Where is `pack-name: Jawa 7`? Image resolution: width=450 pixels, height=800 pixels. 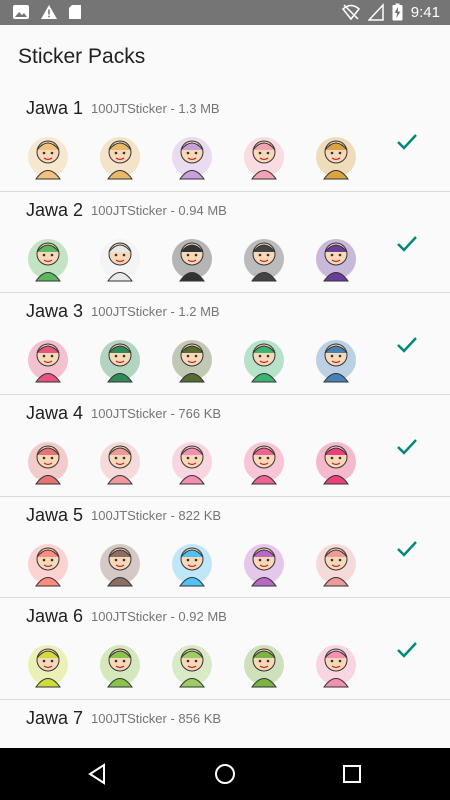
pack-name: Jawa 7 is located at coordinates (55, 718).